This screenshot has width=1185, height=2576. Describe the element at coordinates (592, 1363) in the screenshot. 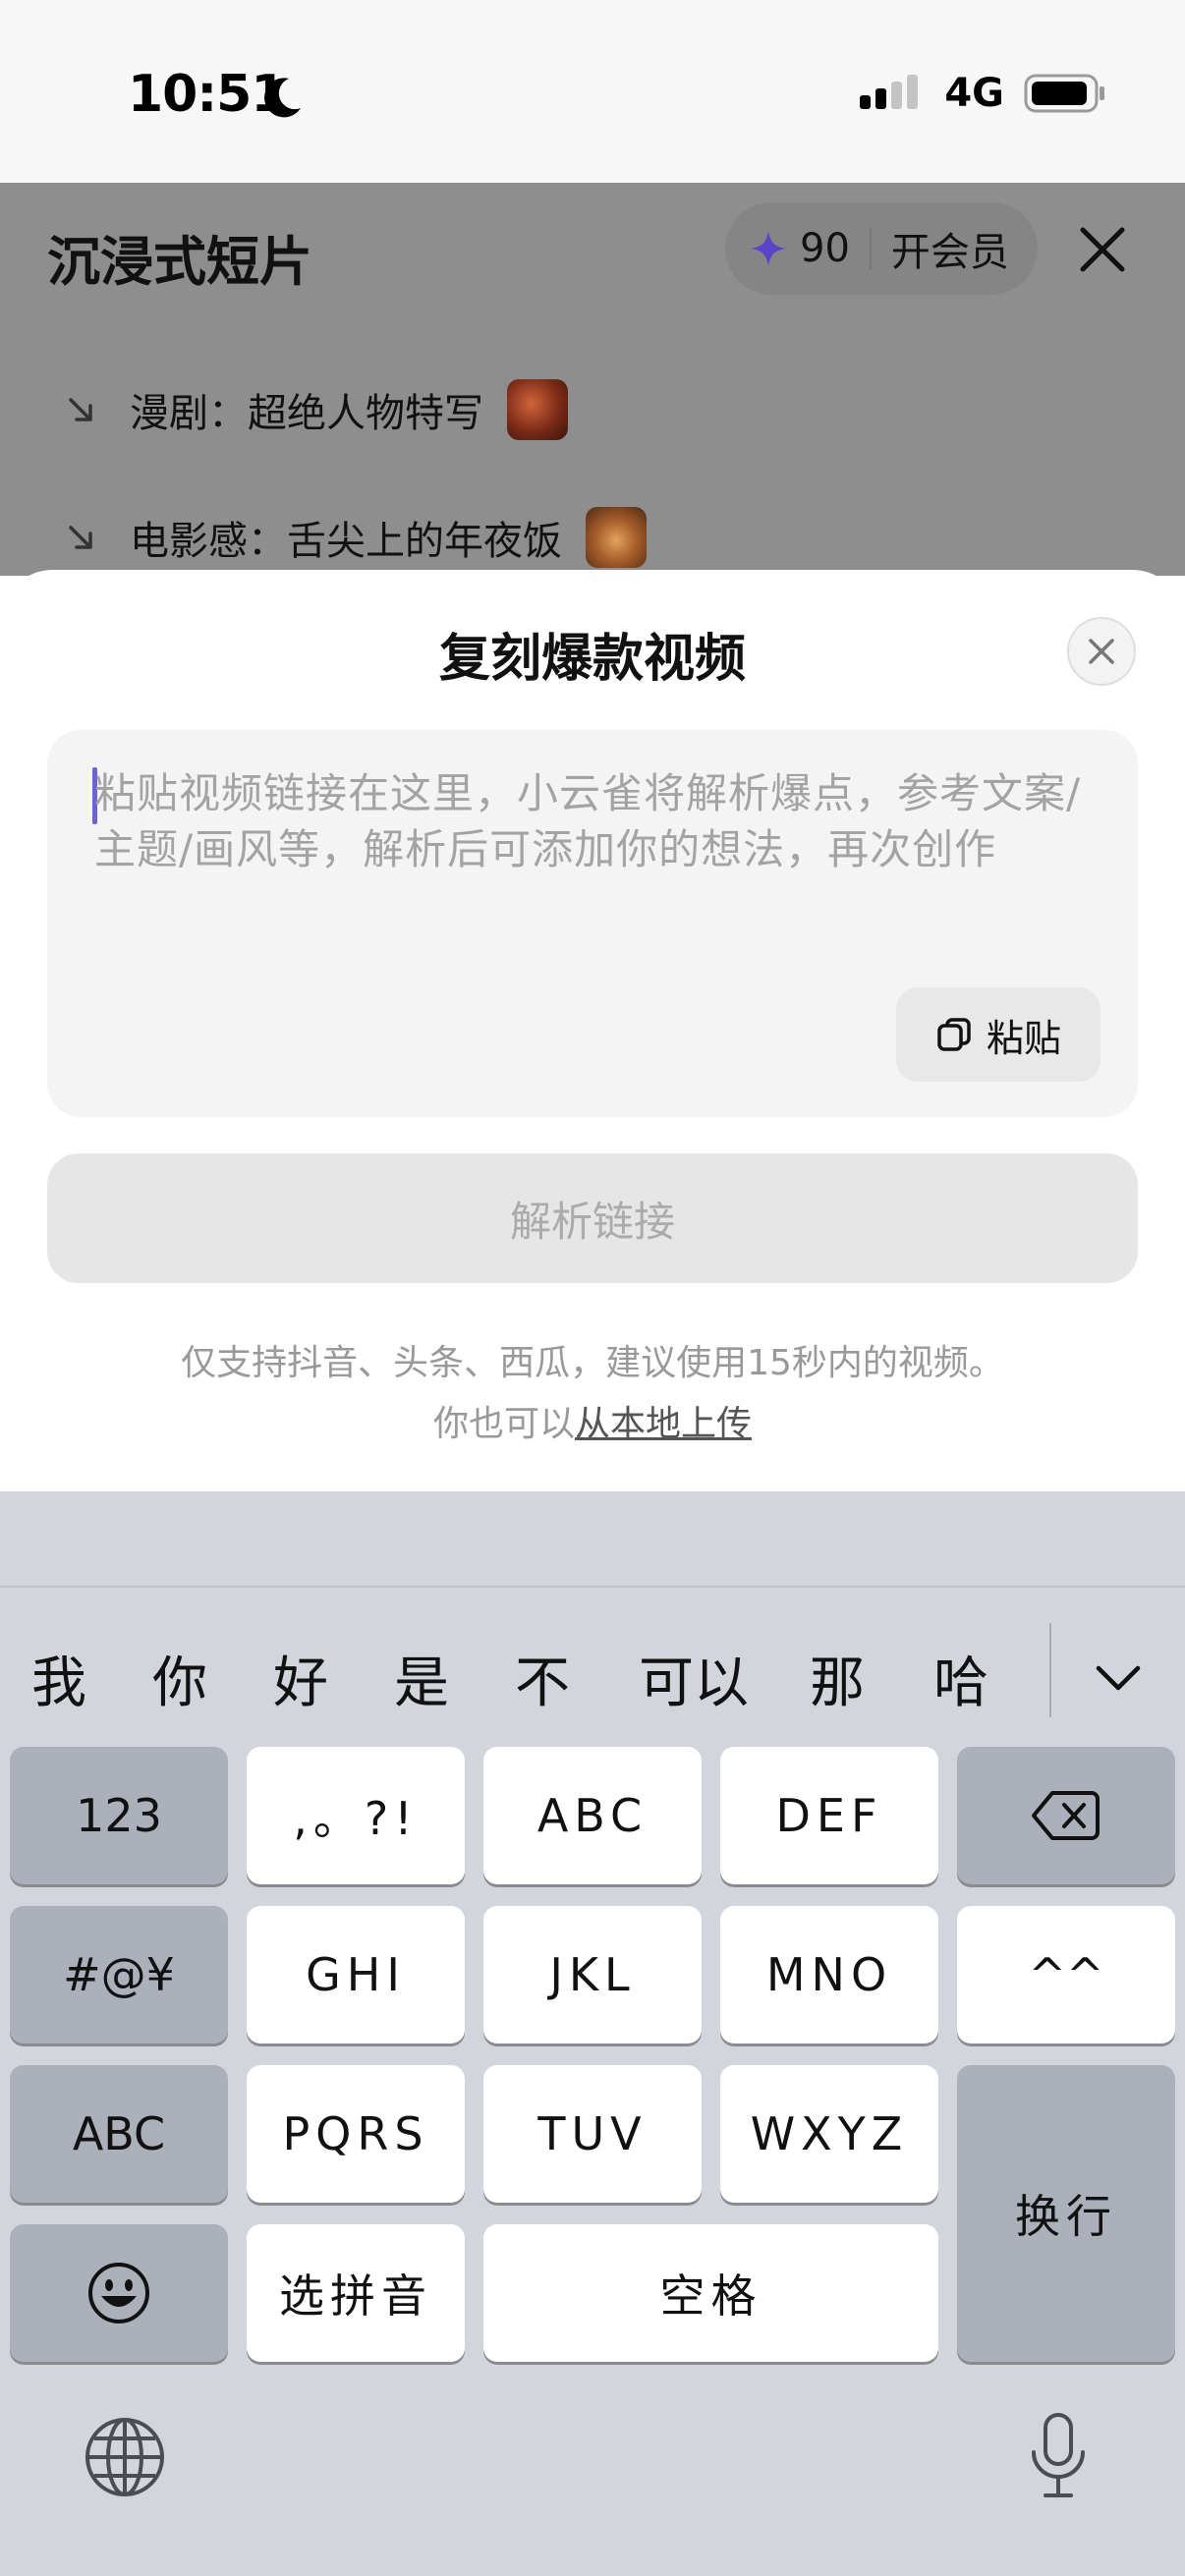

I see `support-hint: 仅支持抖音、头条、西瓜，建议使用15秒内的视频。` at that location.